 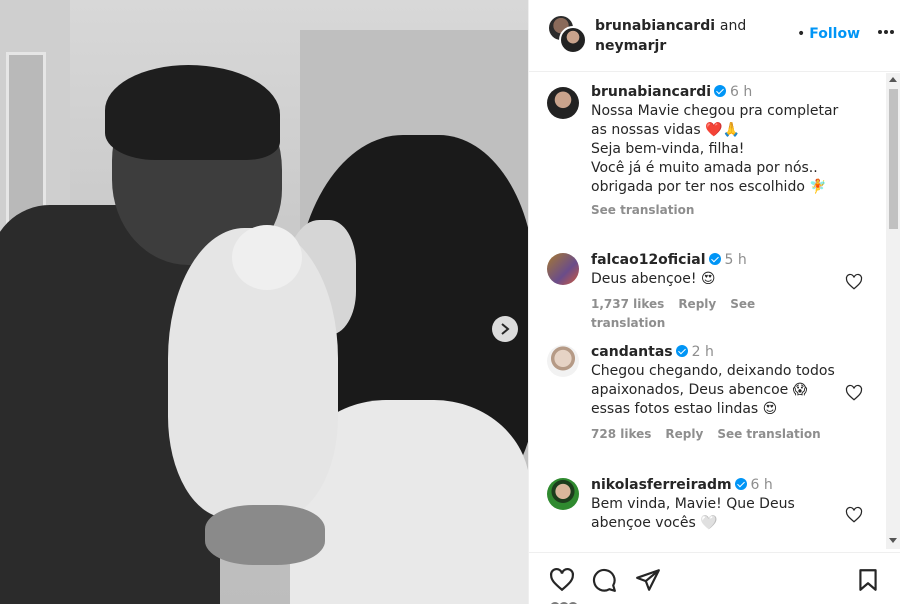 I want to click on avatar-neymarjr, so click(x=573, y=40).